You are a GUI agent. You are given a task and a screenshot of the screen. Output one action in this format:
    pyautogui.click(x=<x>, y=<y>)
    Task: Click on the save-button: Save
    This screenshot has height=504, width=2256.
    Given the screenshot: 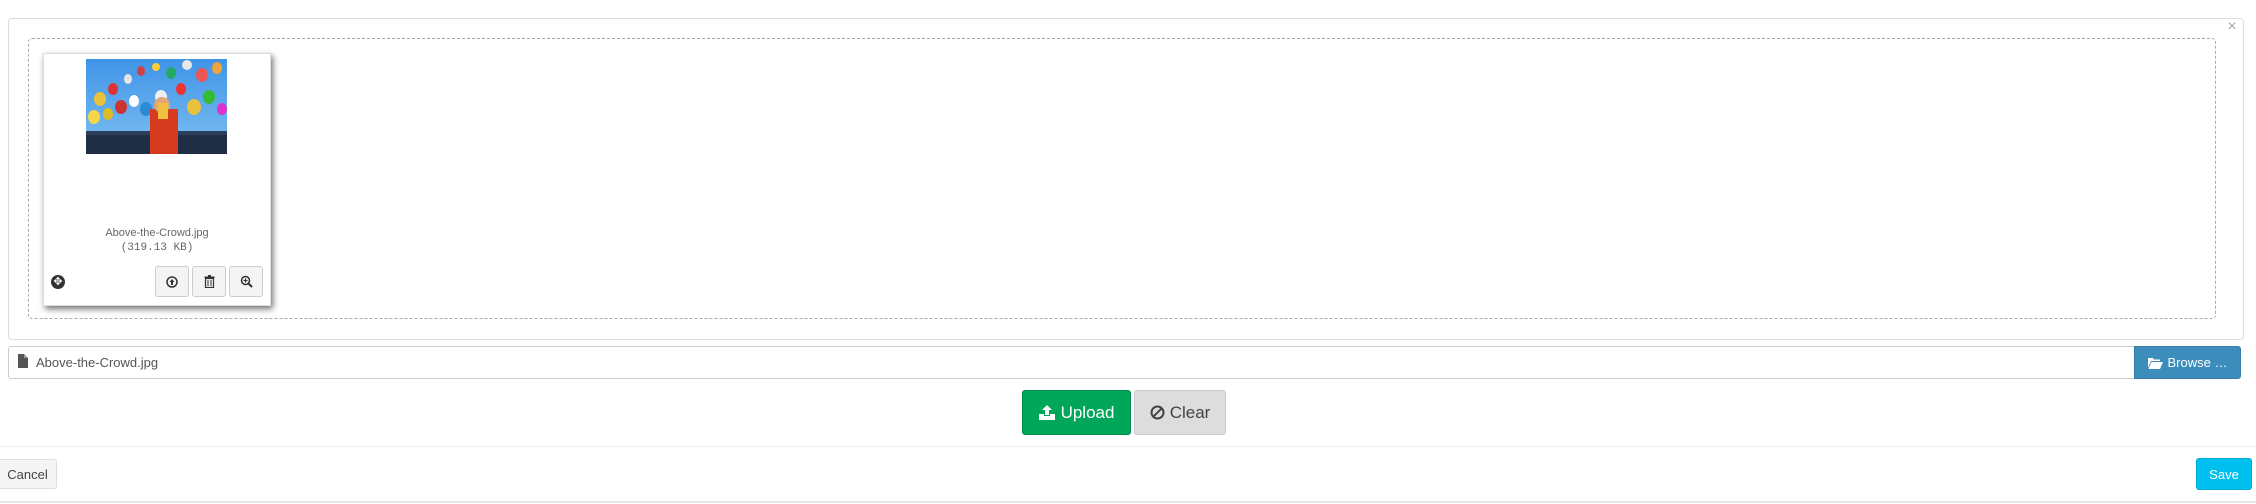 What is the action you would take?
    pyautogui.click(x=2224, y=474)
    